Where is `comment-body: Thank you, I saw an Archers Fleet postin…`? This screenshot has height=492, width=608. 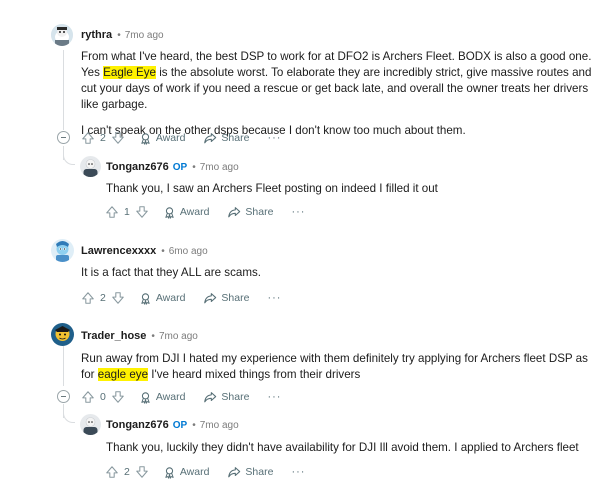
comment-body: Thank you, I saw an Archers Fleet postin… is located at coordinates (272, 188).